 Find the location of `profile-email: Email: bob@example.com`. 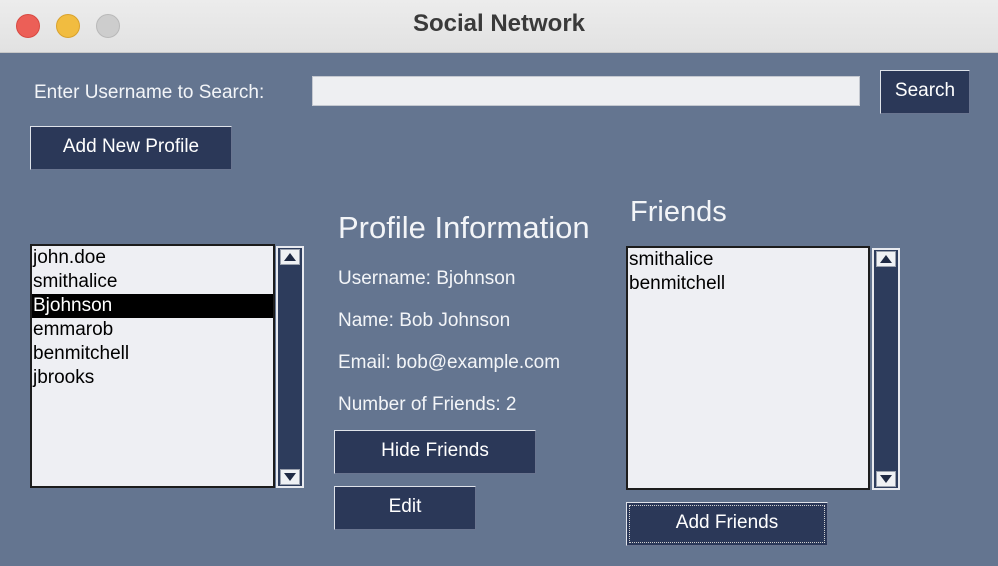

profile-email: Email: bob@example.com is located at coordinates (449, 362).